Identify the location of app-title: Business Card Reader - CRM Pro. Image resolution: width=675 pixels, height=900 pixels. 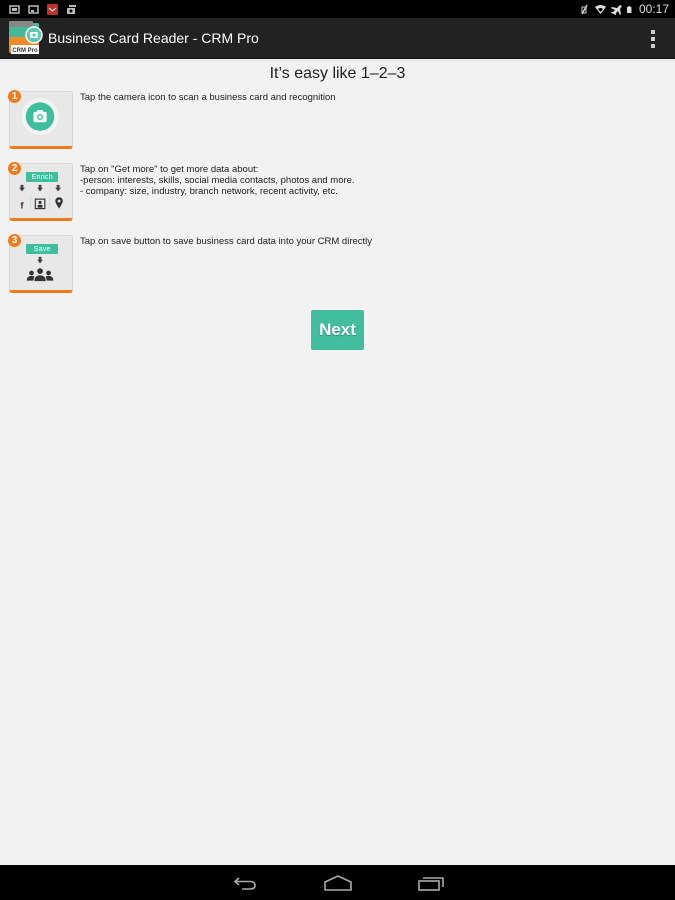
(153, 38).